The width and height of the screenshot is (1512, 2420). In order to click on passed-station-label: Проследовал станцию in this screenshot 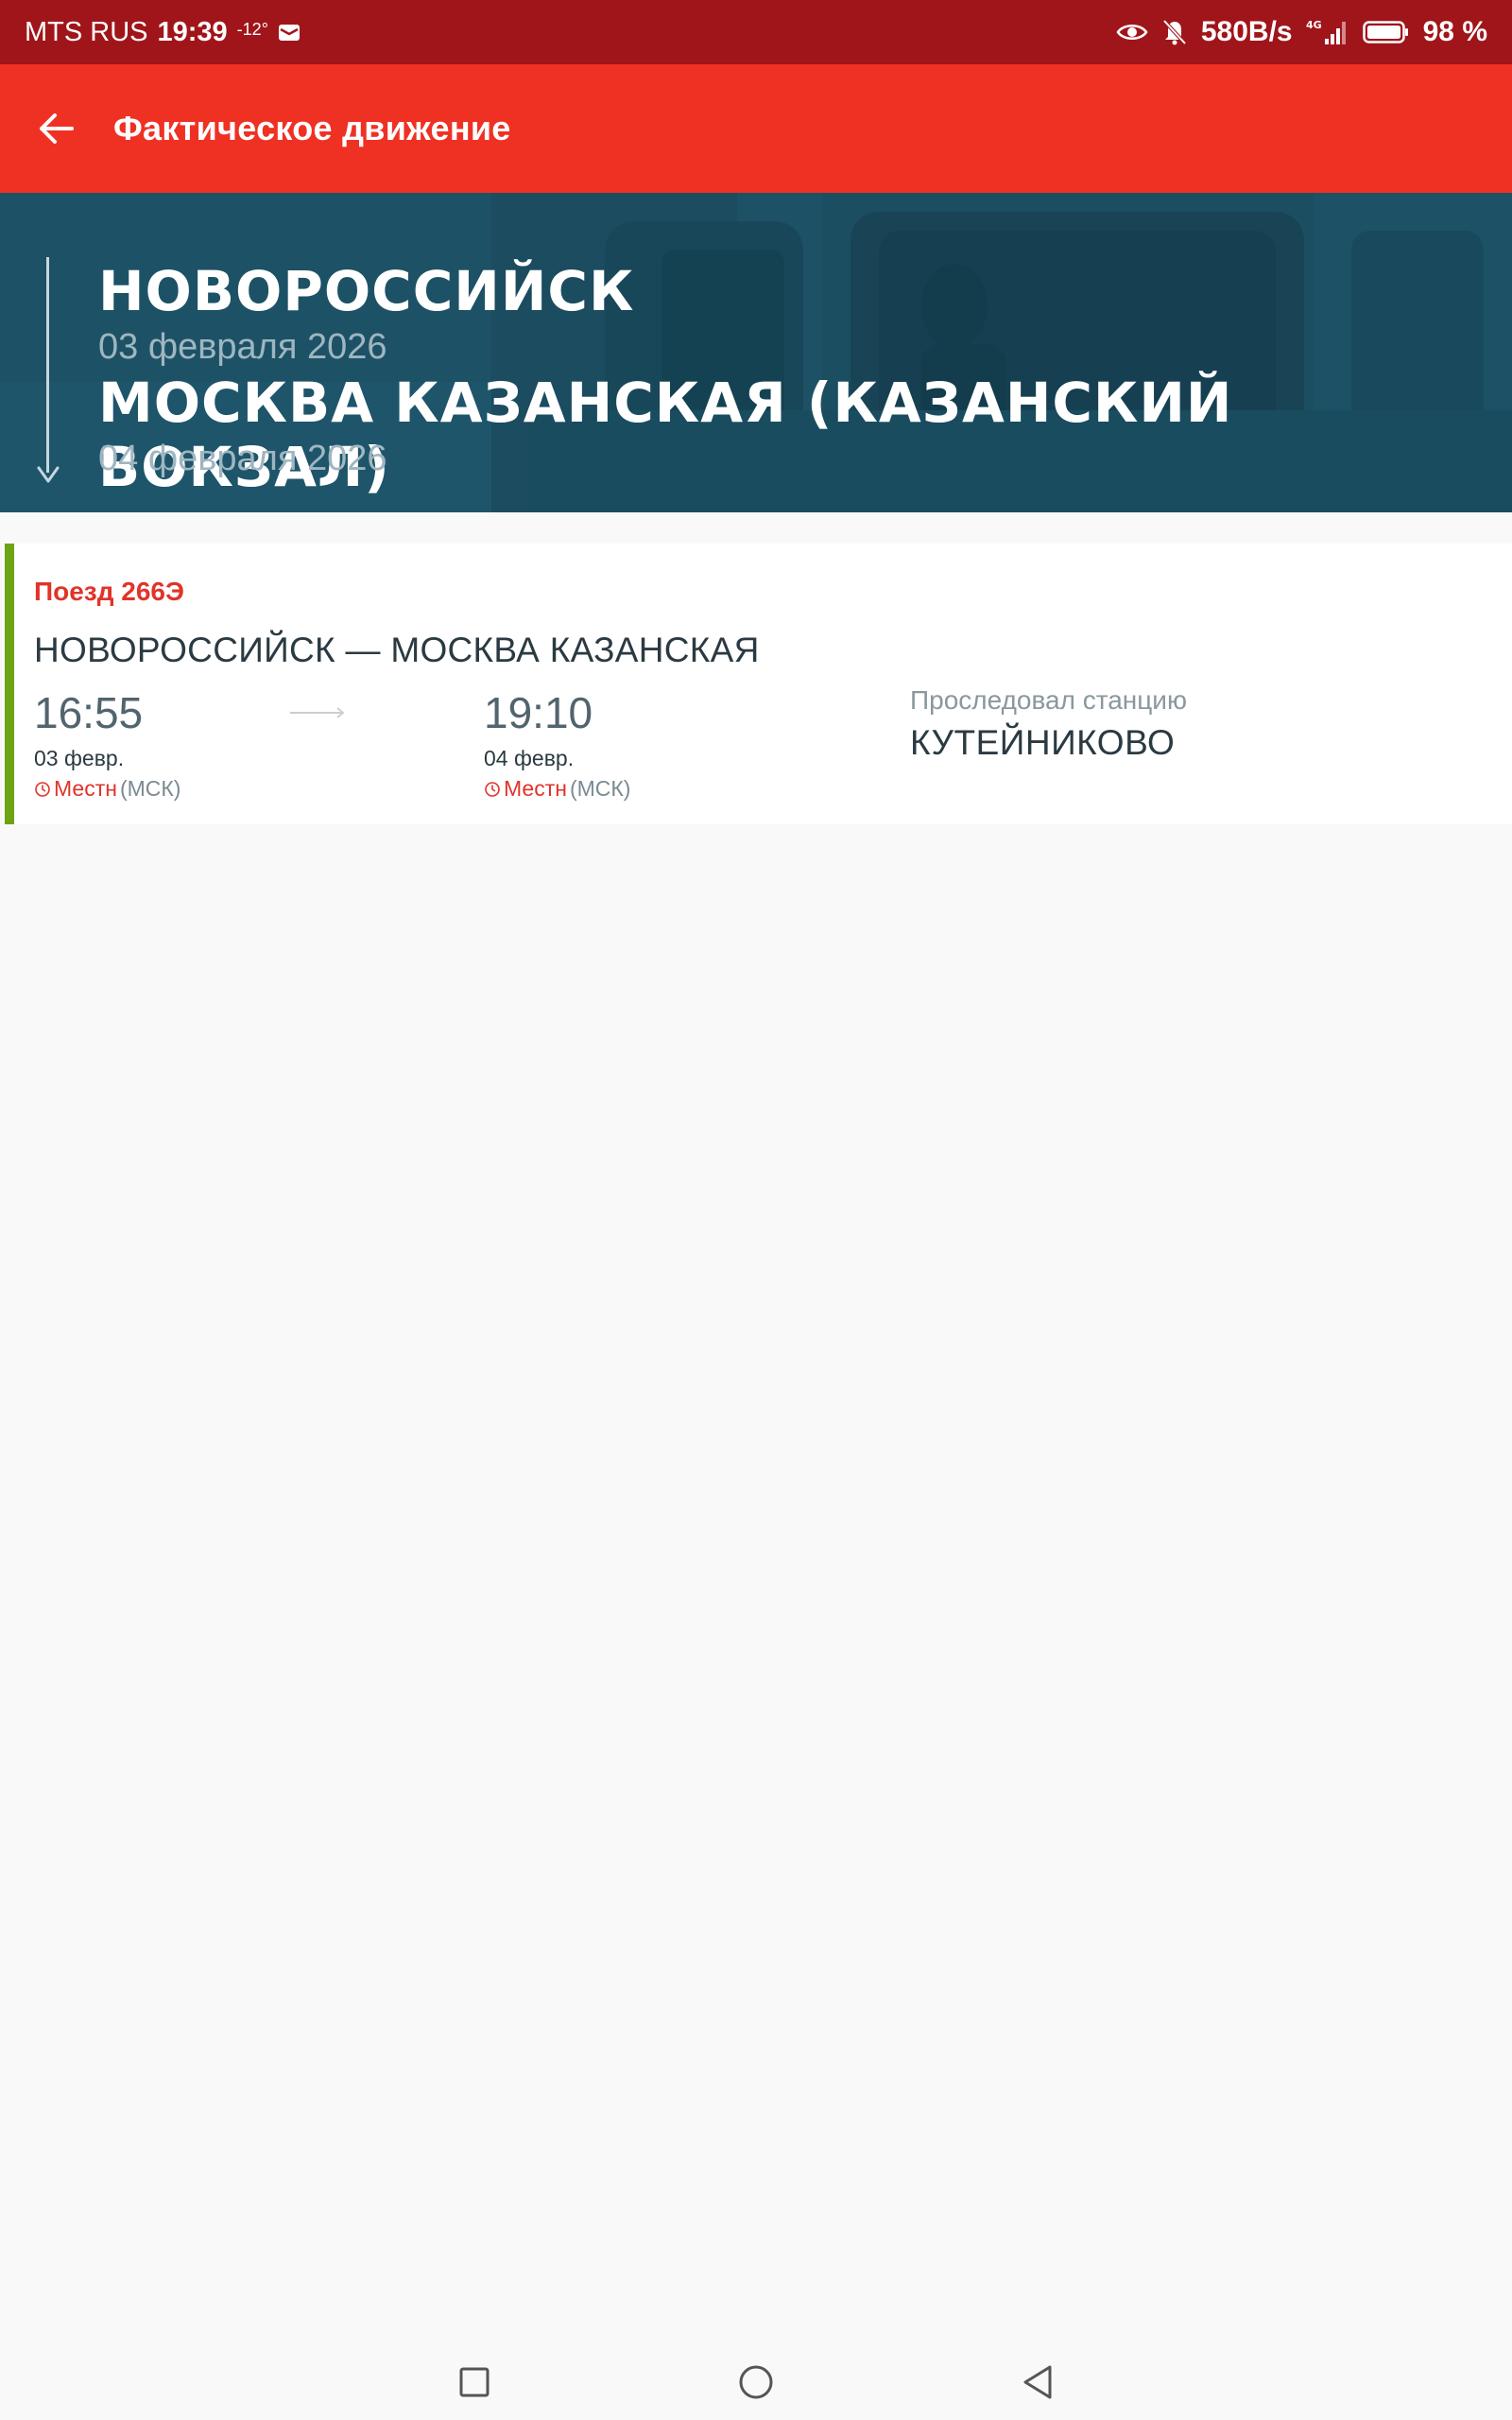, I will do `click(1048, 700)`.